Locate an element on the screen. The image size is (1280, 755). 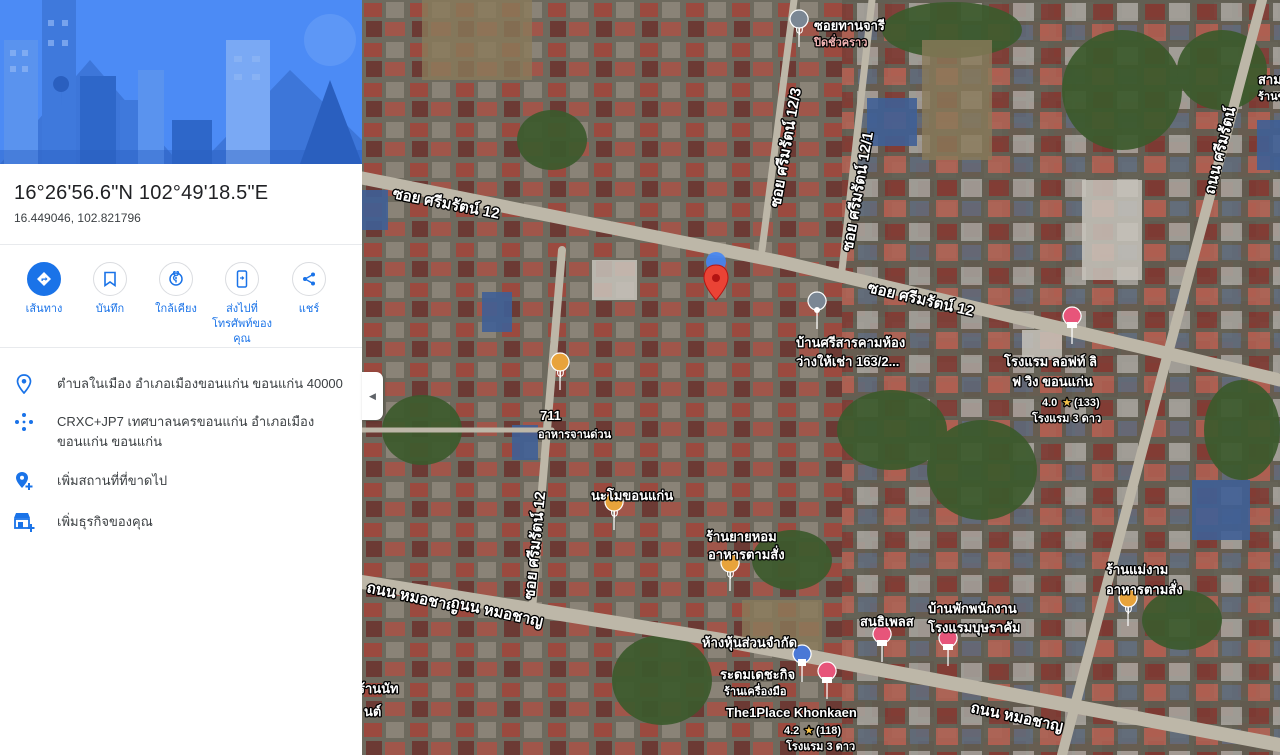
directions-label: เส้นทาง is located at coordinates (44, 309).